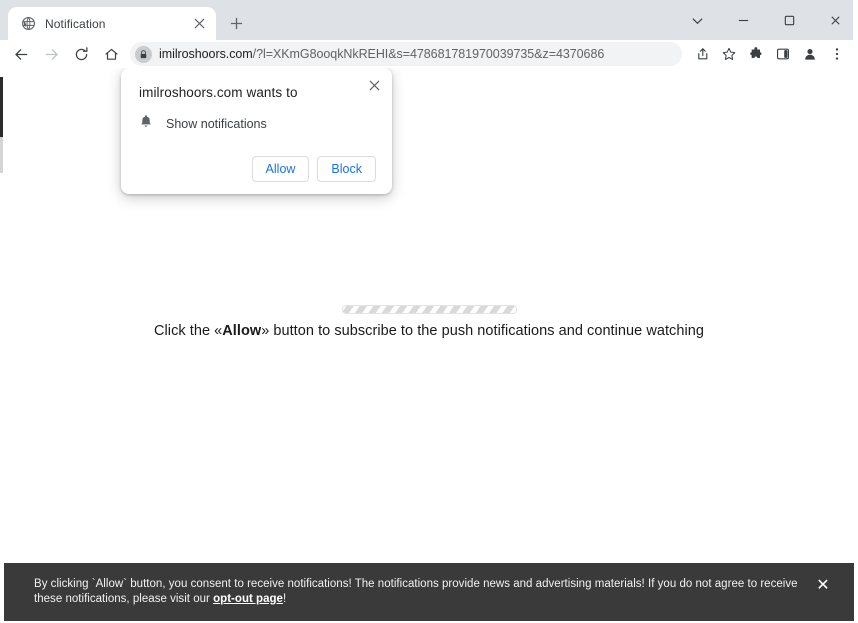 The image size is (858, 623). Describe the element at coordinates (429, 20) in the screenshot. I see `tab-strip: Notification` at that location.